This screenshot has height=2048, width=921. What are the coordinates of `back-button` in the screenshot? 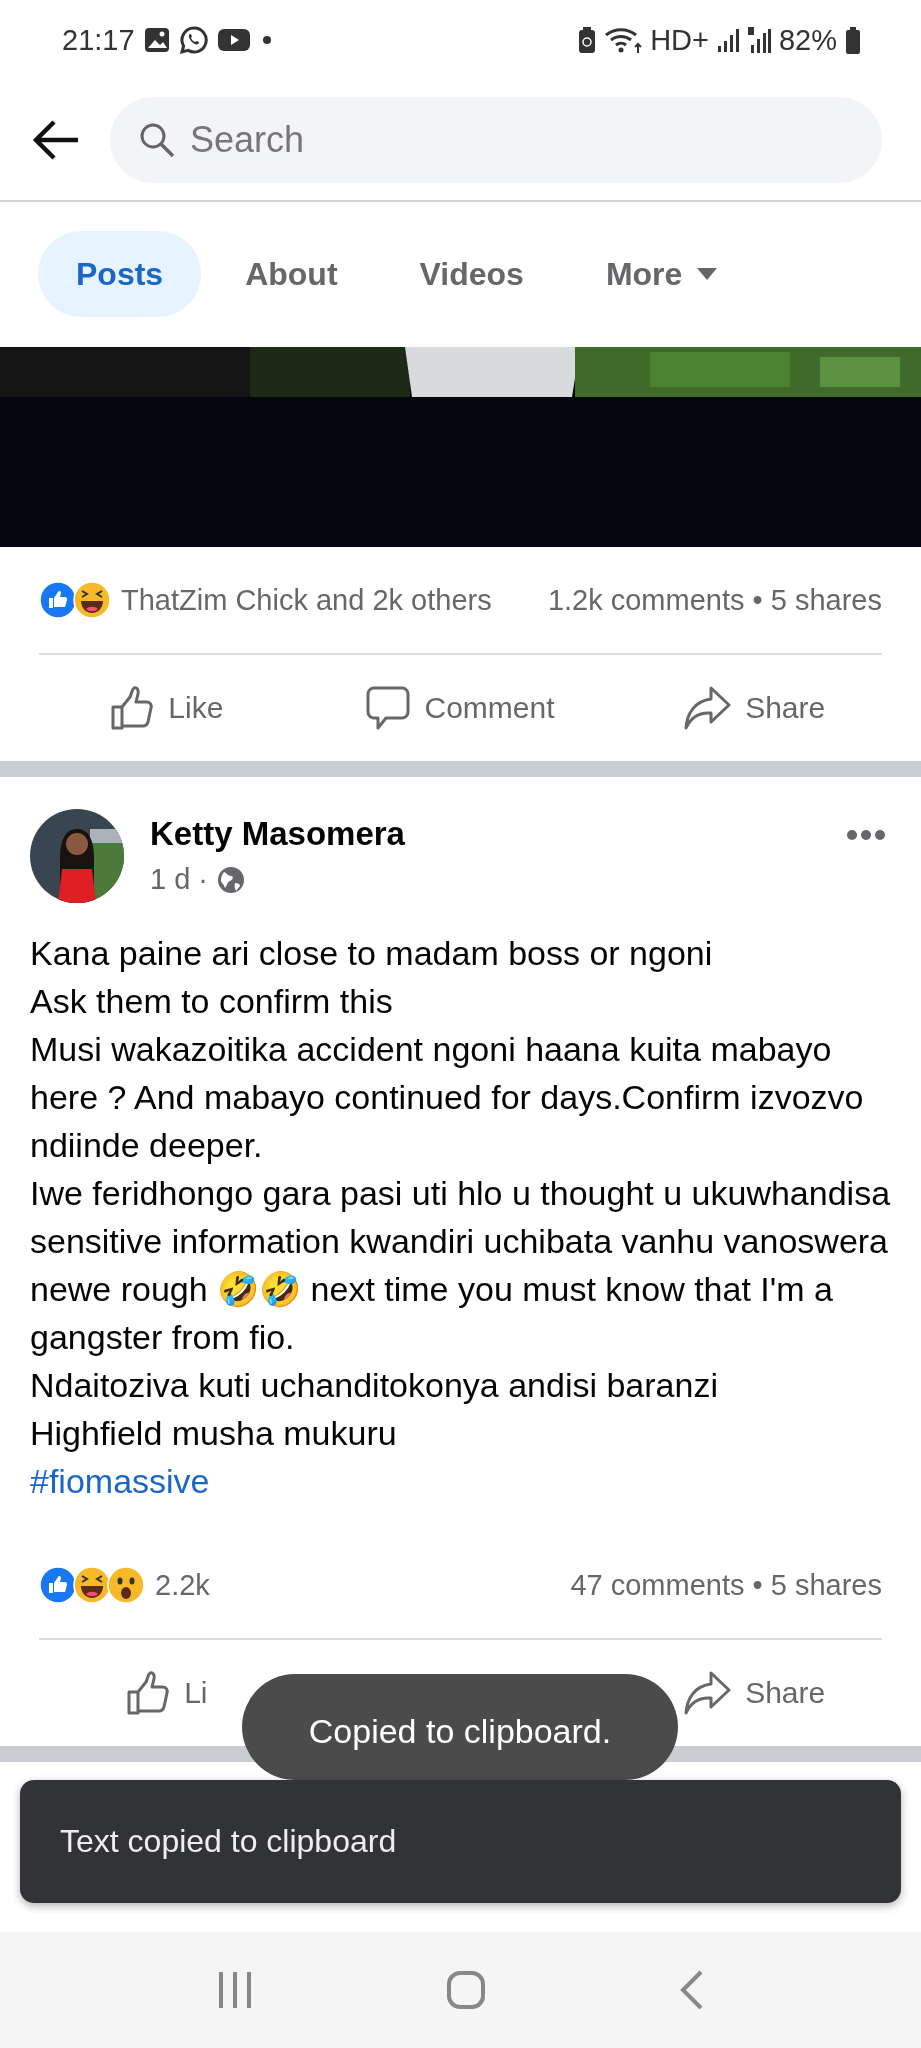 It's located at (55, 140).